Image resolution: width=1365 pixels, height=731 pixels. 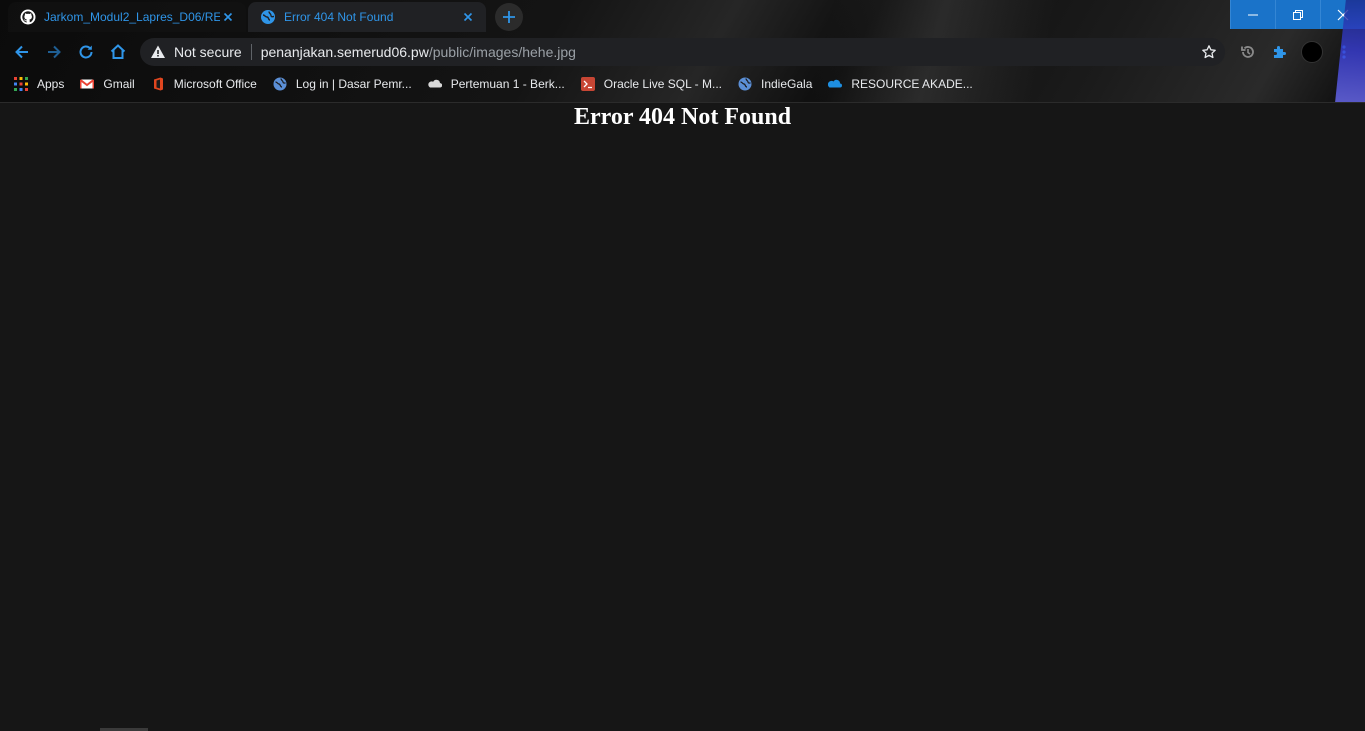 I want to click on restore-icon, so click(x=1298, y=14).